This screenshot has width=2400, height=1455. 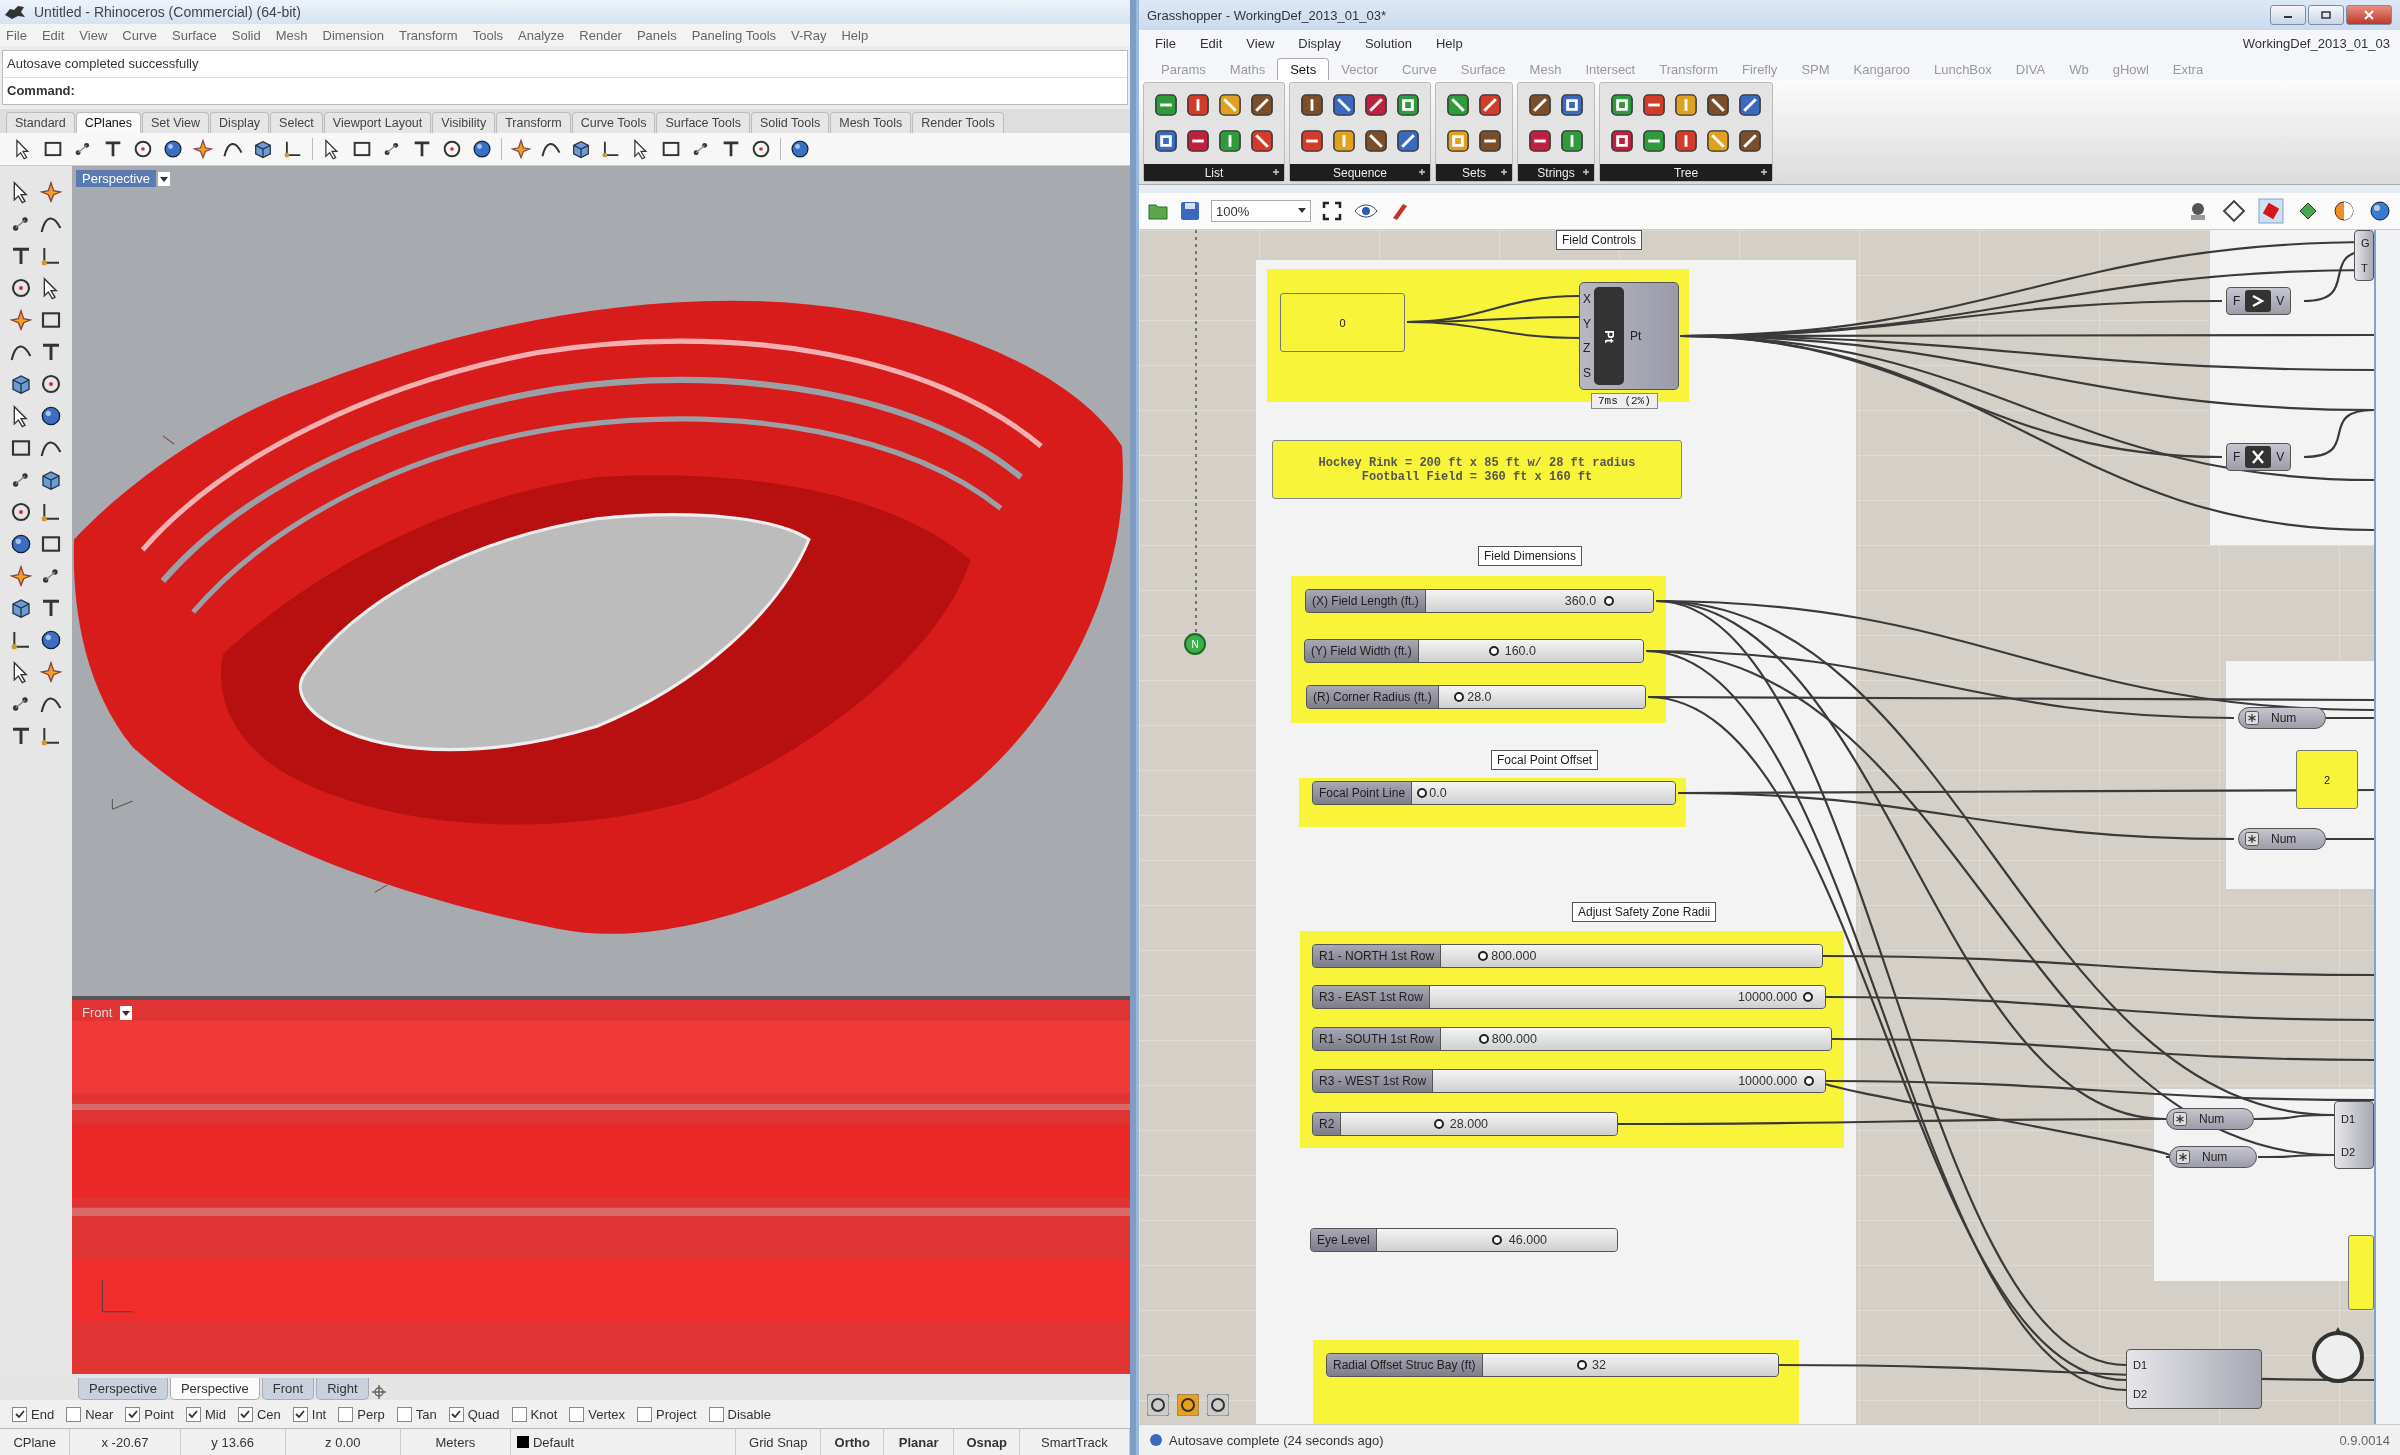 I want to click on save-icon, so click(x=1190, y=211).